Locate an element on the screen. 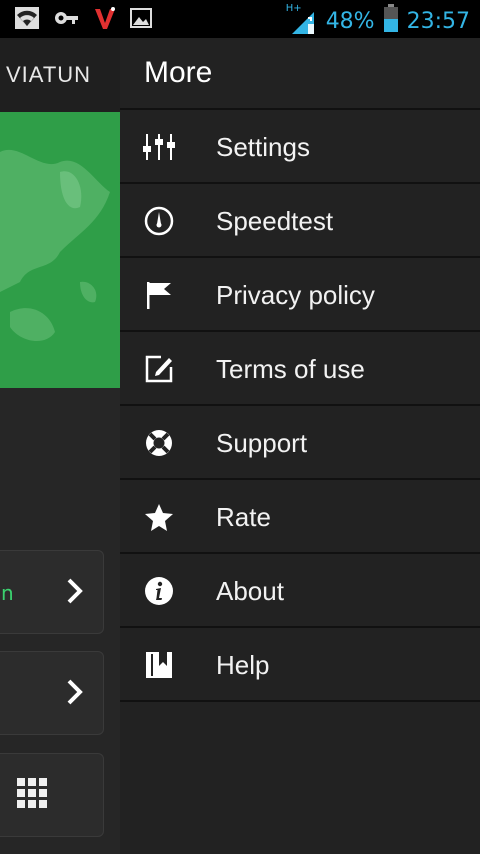 Image resolution: width=480 pixels, height=854 pixels. drawer-title: More is located at coordinates (178, 72).